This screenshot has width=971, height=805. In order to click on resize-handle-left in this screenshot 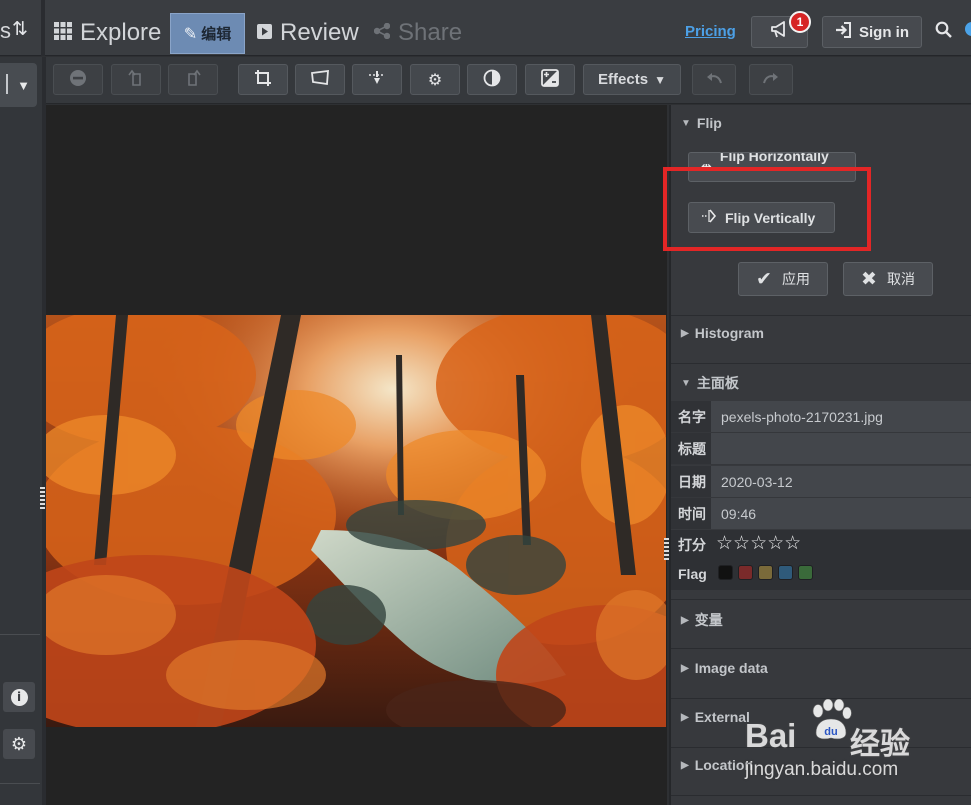, I will do `click(42, 498)`.